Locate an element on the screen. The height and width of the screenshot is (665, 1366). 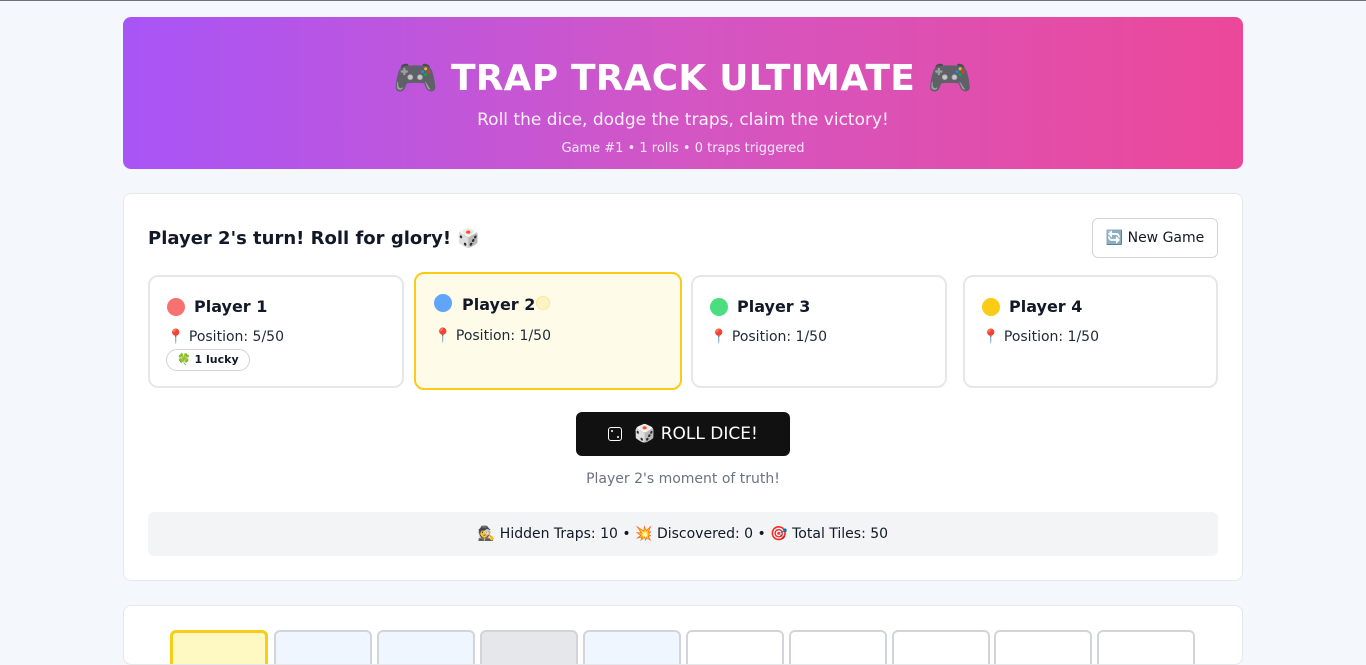
game-board is located at coordinates (683, 635).